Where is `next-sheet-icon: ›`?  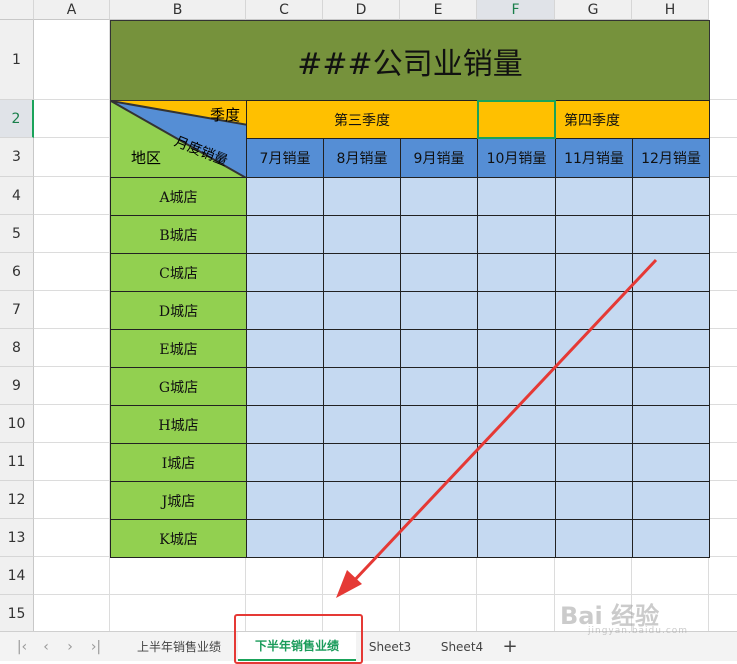 next-sheet-icon: › is located at coordinates (70, 647).